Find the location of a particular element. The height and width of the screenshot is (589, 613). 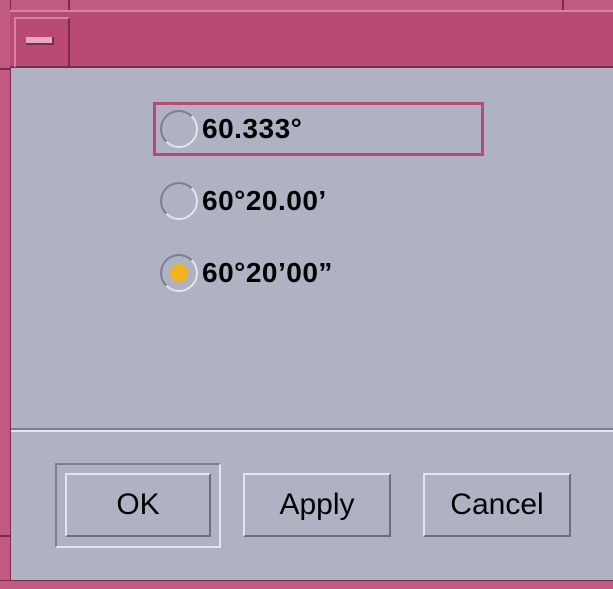

window-menu-icon is located at coordinates (40, 41).